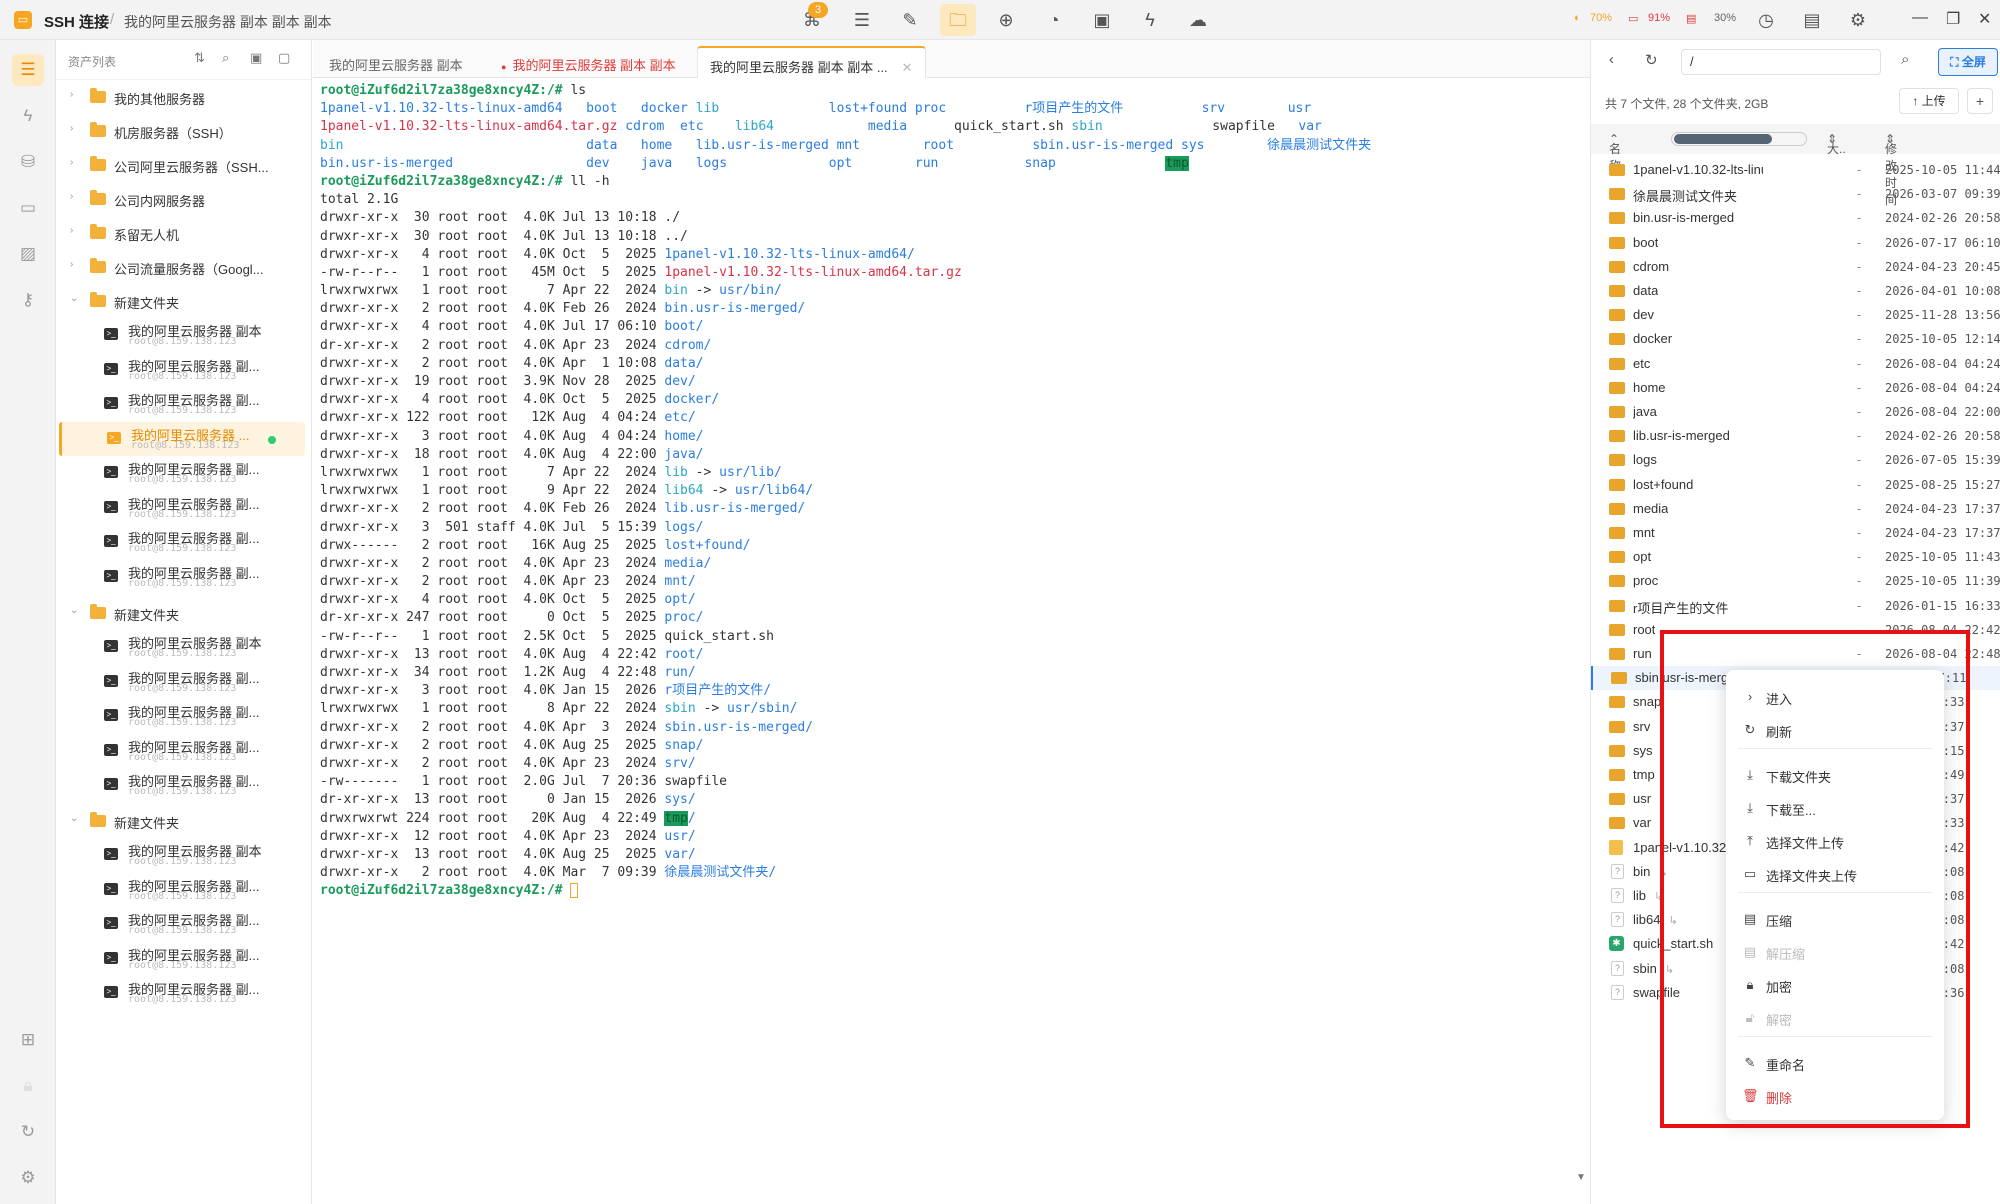  Describe the element at coordinates (28, 70) in the screenshot. I see `servers-icon: ☰` at that location.